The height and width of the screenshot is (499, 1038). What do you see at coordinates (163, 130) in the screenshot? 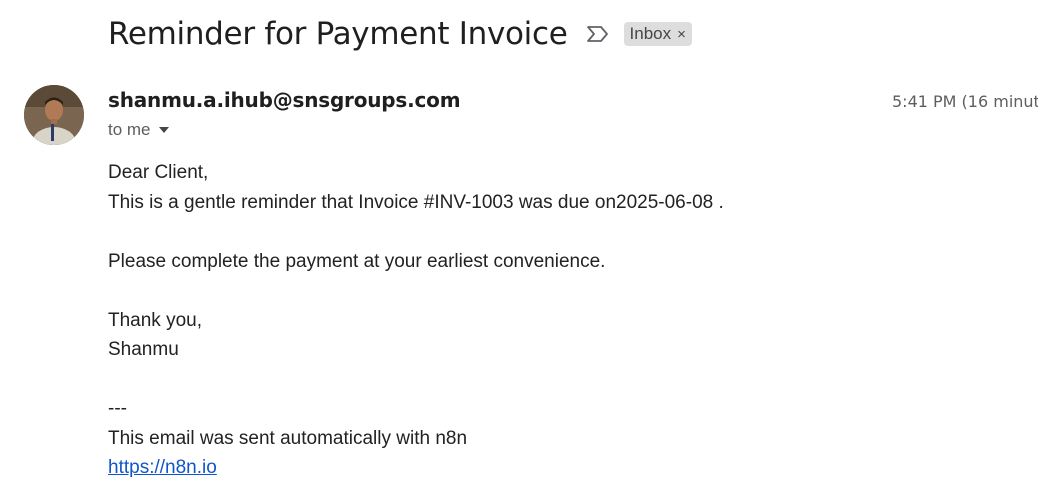
I see `chevron-down-icon` at bounding box center [163, 130].